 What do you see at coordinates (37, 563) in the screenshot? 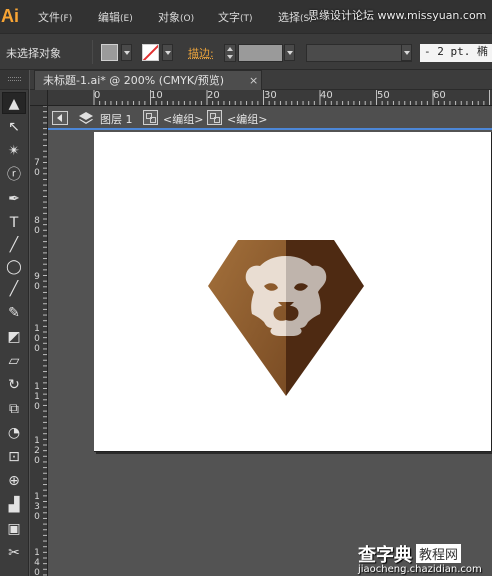
I see `ruler-label: 4` at bounding box center [37, 563].